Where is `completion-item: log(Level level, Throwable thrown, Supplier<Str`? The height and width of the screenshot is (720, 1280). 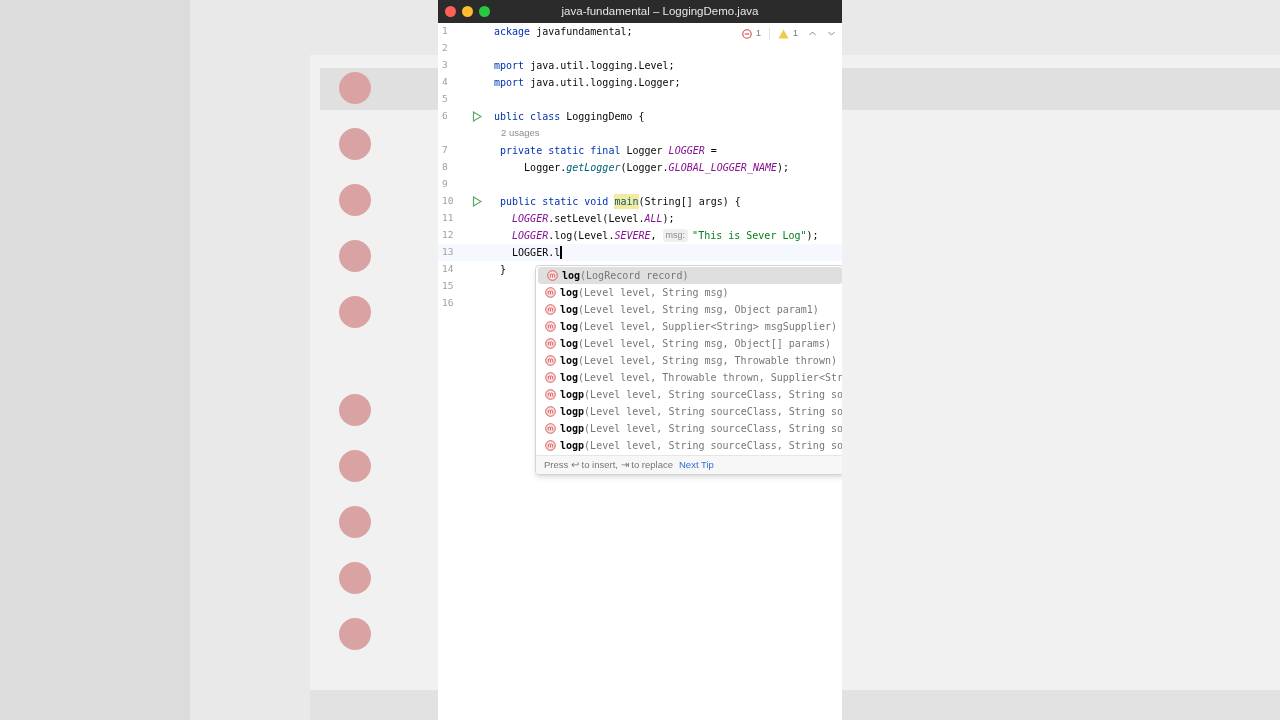
completion-item: log(Level level, Throwable thrown, Supplier<Str is located at coordinates (689, 377).